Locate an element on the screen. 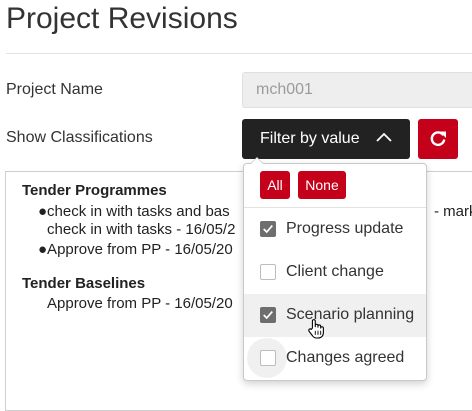 The image size is (472, 411). refresh-button is located at coordinates (438, 139).